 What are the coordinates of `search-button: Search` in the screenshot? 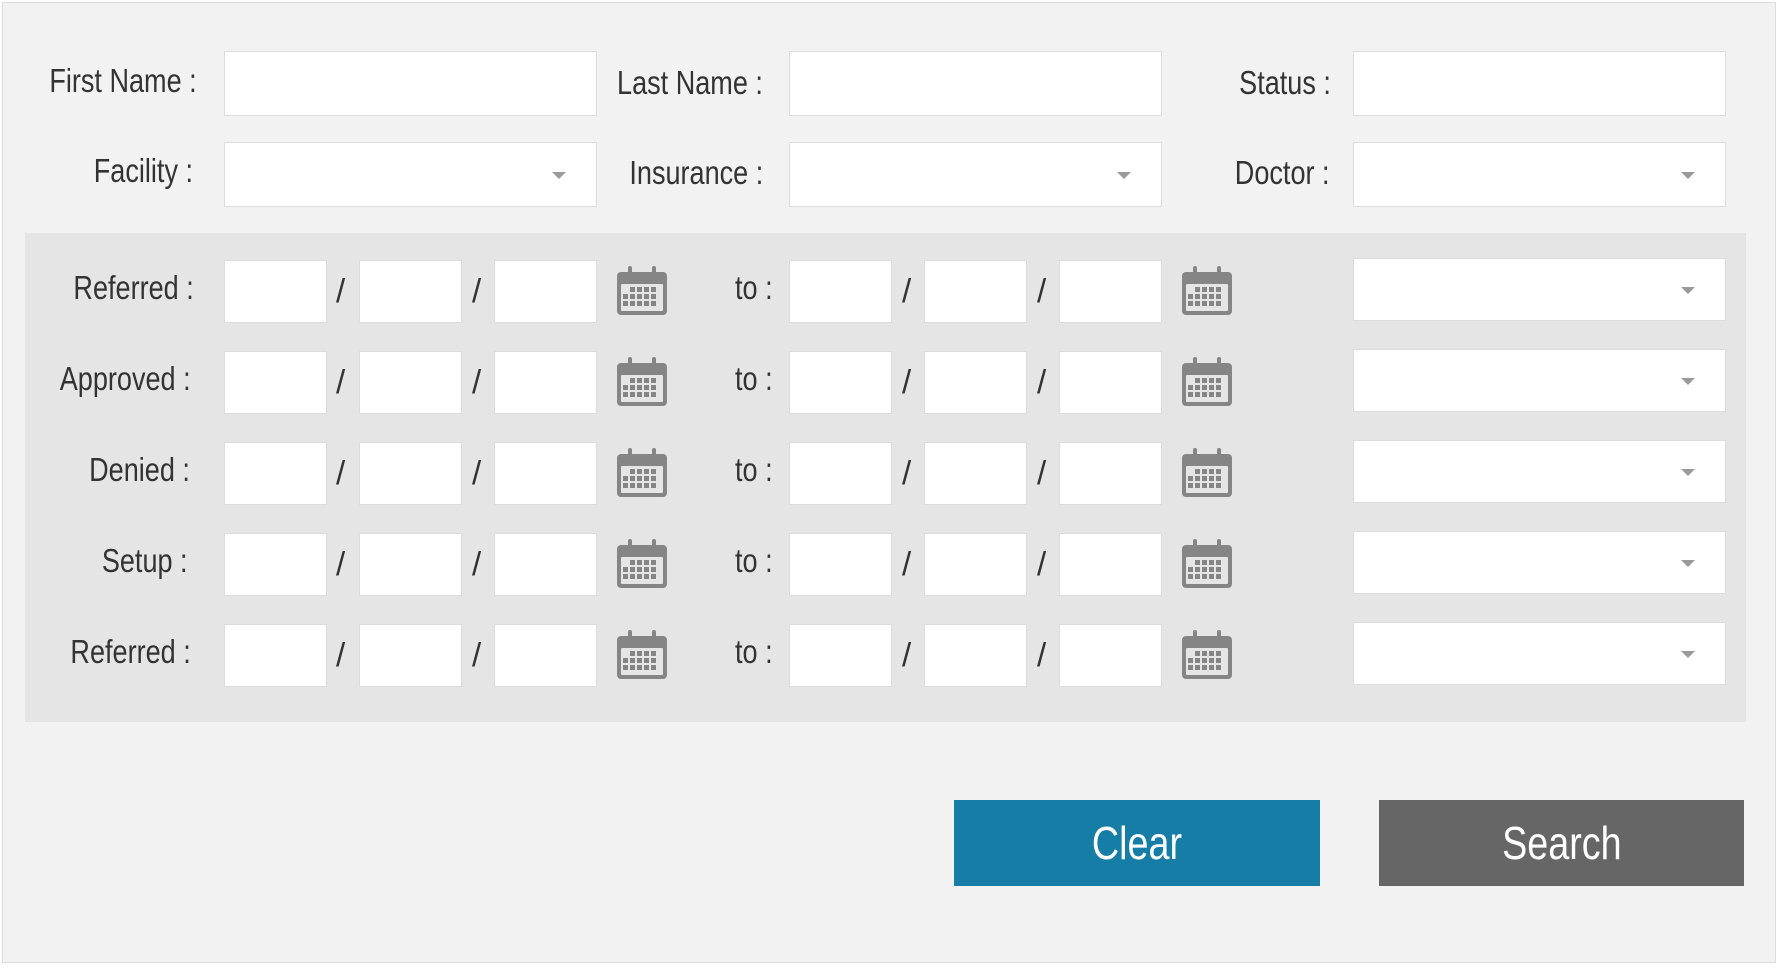 It's located at (1561, 843).